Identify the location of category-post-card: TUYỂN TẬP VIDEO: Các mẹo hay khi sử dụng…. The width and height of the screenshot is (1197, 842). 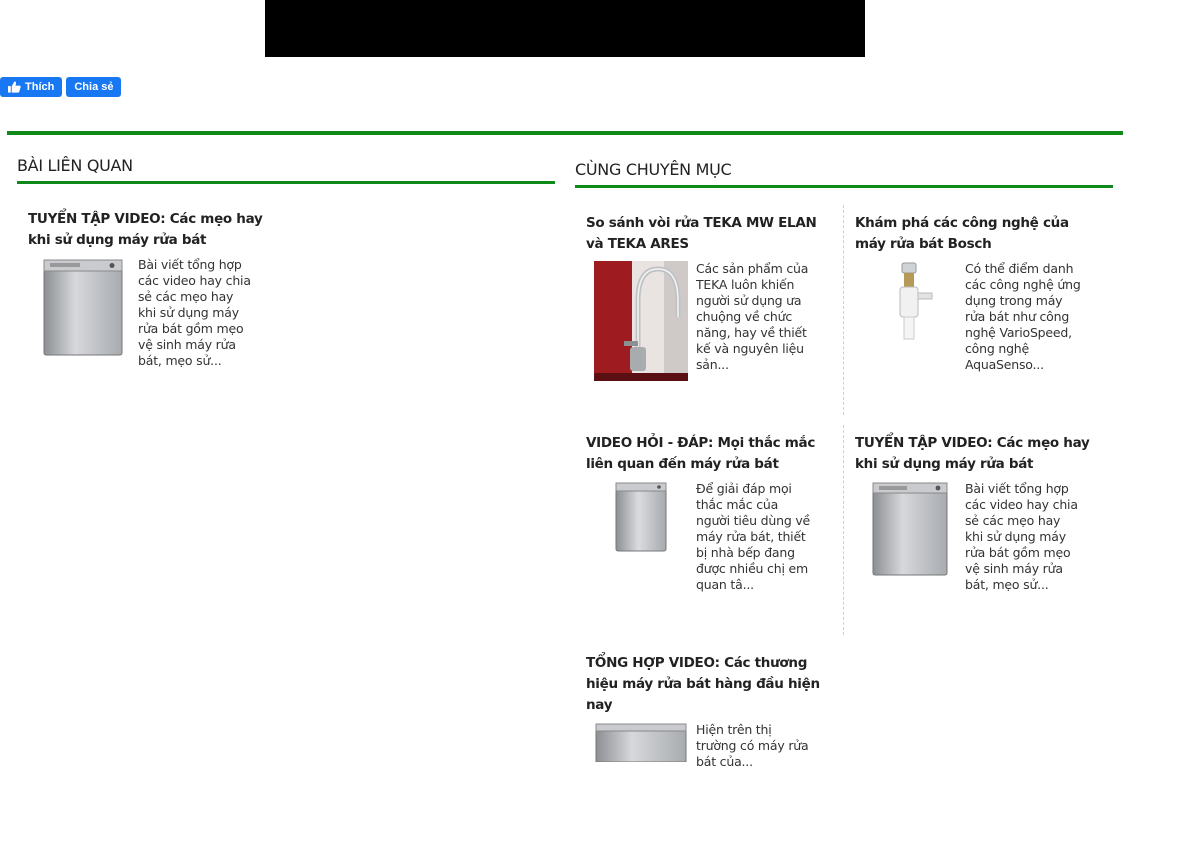
(978, 517).